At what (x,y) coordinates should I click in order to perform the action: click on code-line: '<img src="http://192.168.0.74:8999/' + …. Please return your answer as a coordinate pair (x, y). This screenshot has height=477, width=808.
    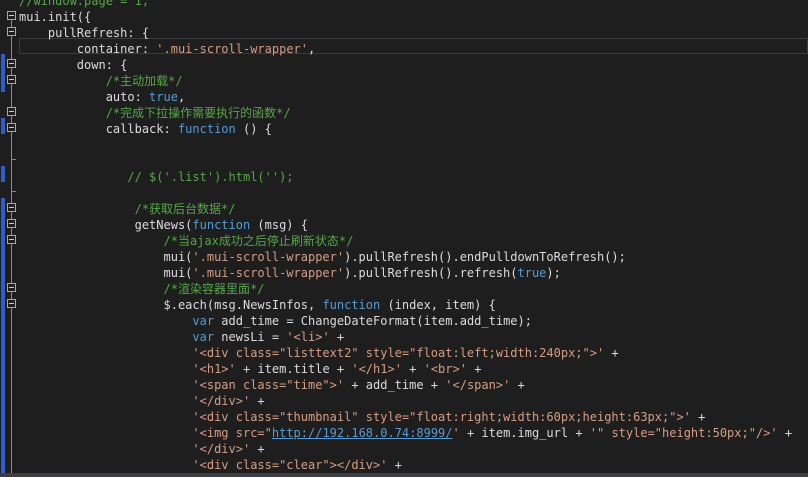
    Looking at the image, I should click on (492, 433).